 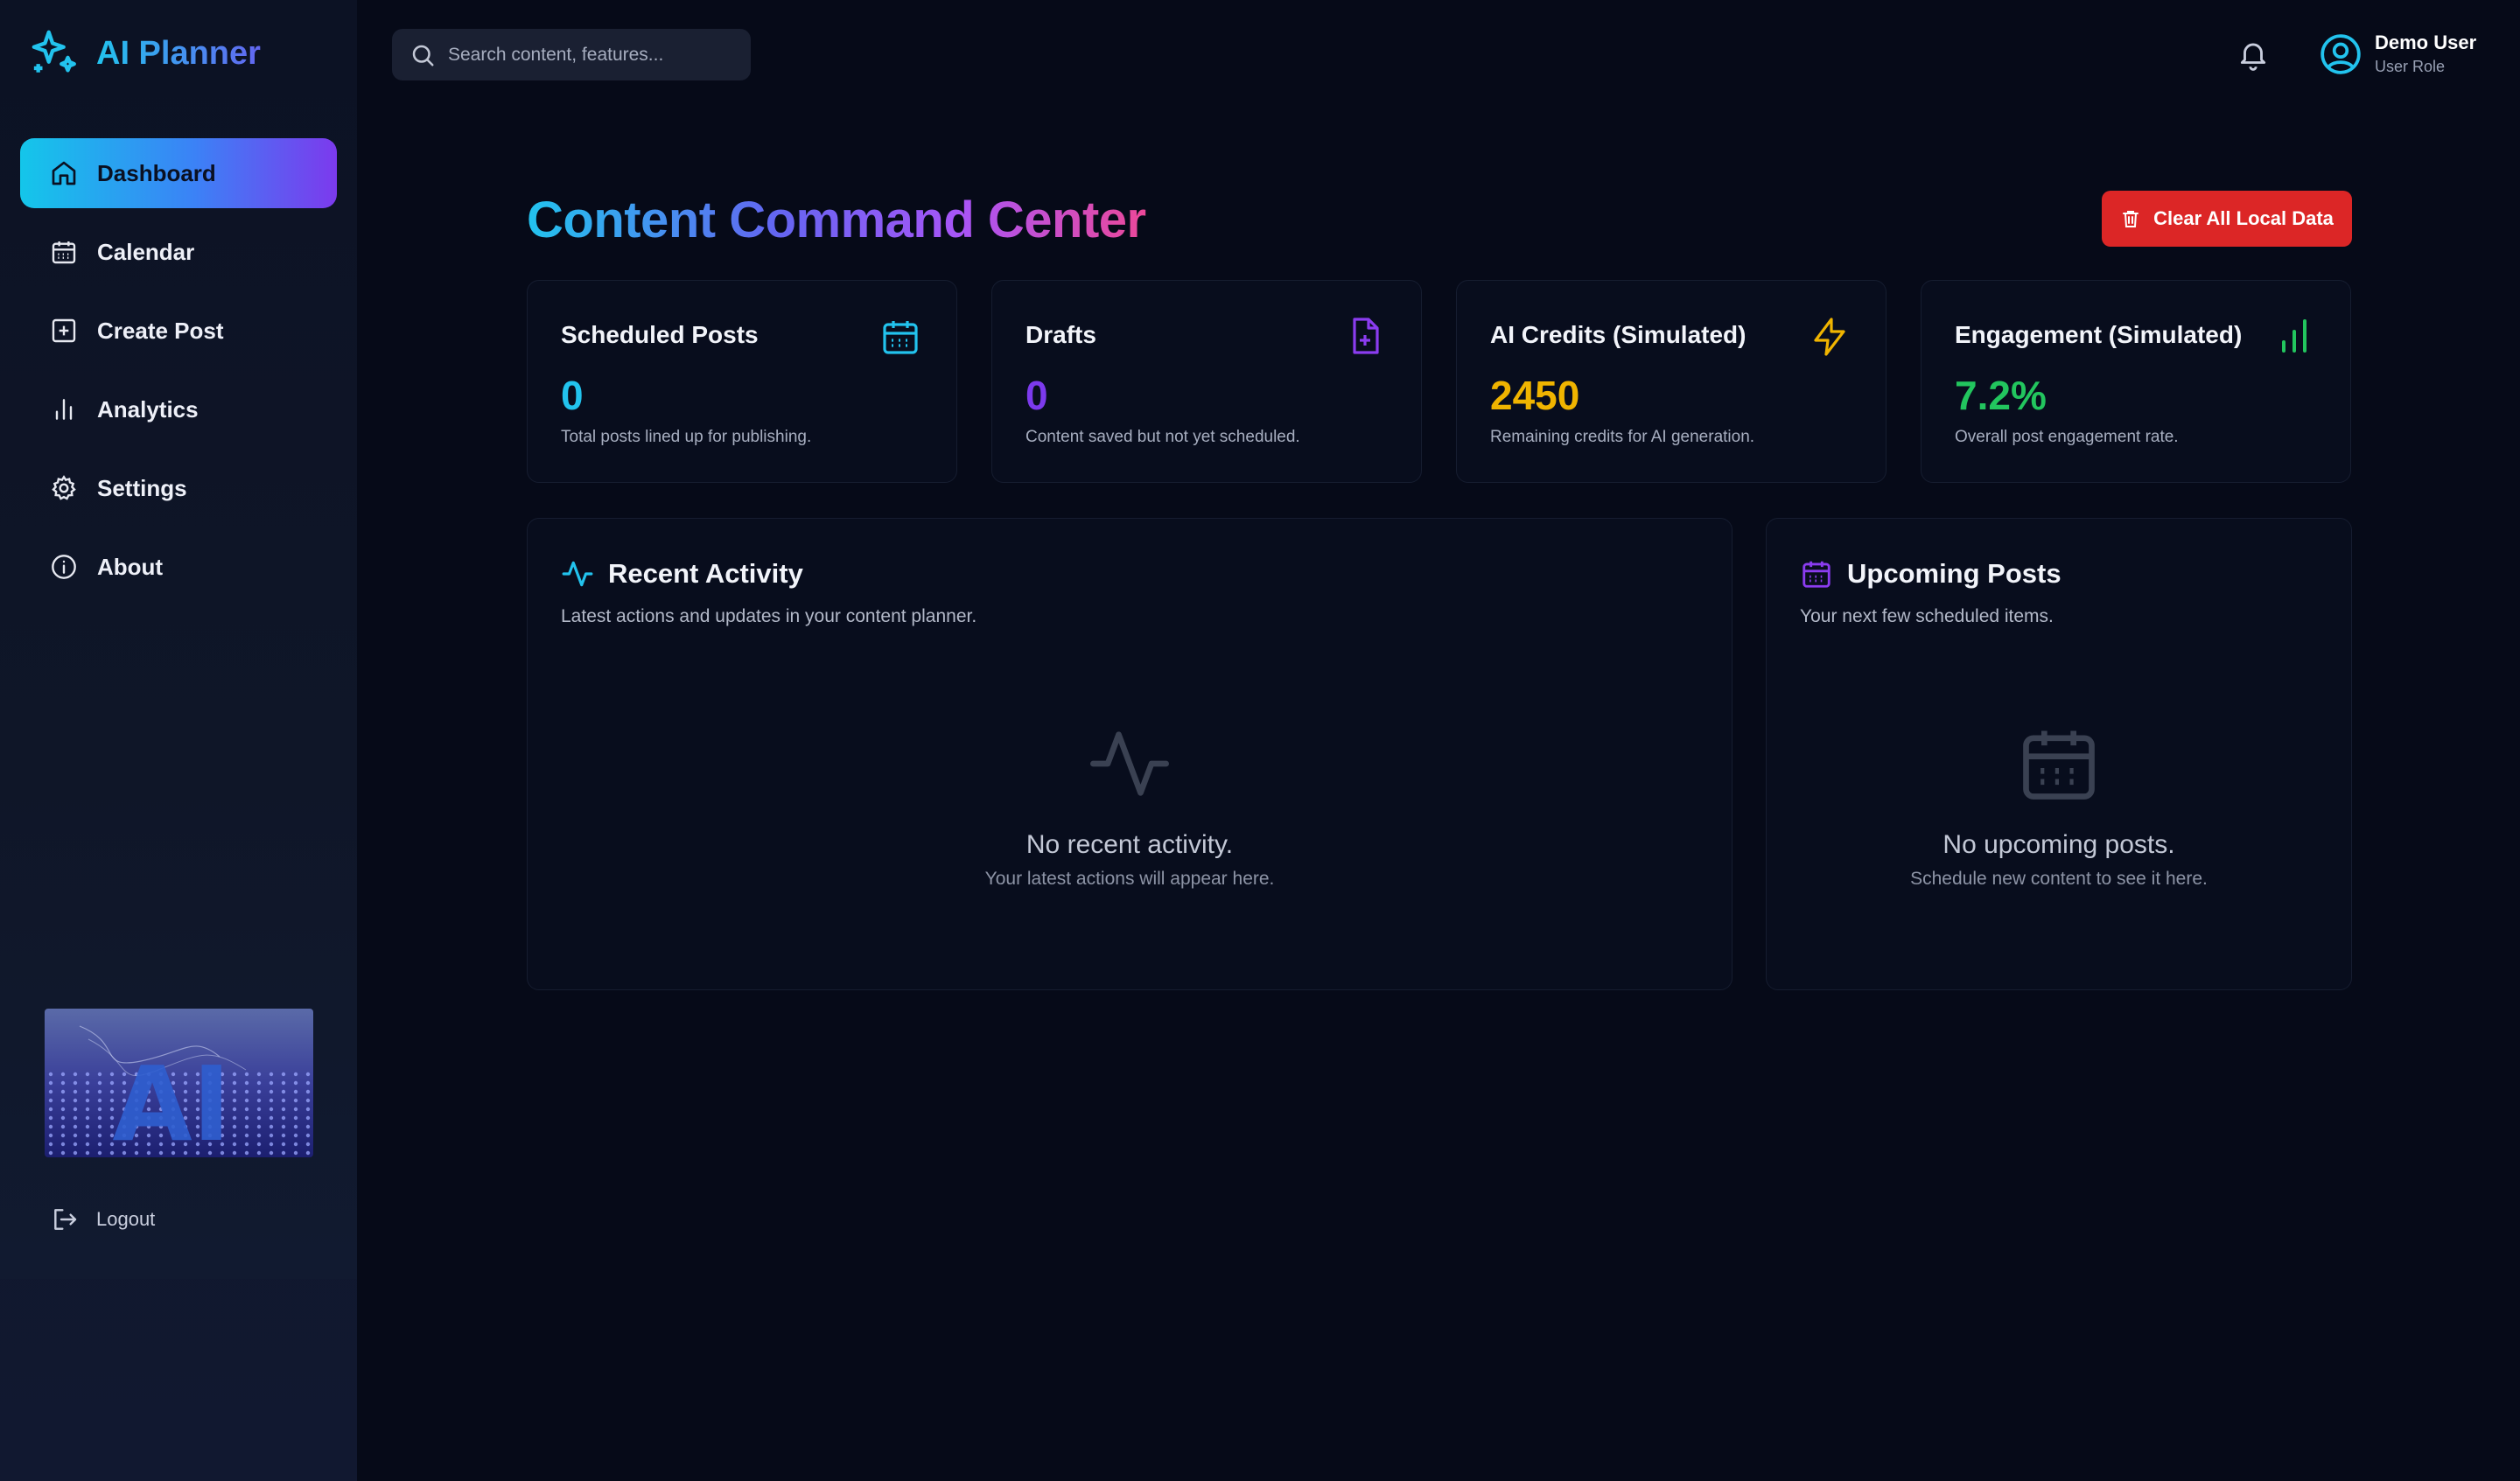 What do you see at coordinates (2099, 334) in the screenshot?
I see `stat-title: Engagement (Simulated)` at bounding box center [2099, 334].